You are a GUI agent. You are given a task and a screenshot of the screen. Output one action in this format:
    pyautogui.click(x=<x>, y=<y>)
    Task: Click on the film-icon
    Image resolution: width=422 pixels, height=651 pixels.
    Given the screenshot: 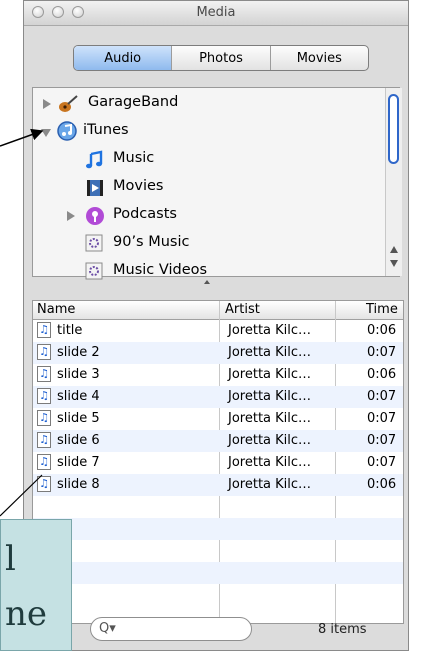 What is the action you would take?
    pyautogui.click(x=95, y=188)
    